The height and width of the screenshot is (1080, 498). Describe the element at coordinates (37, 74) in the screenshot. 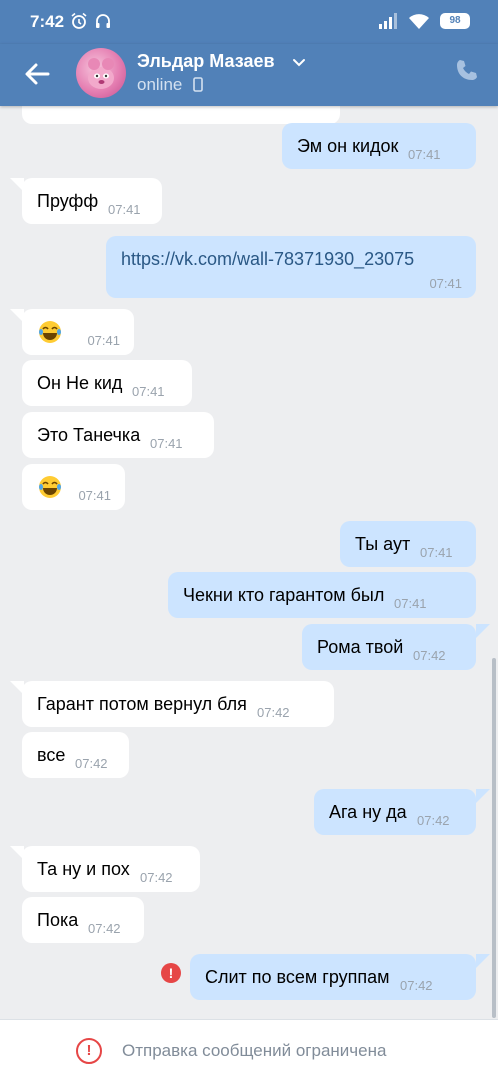

I see `back-arrow-icon` at that location.